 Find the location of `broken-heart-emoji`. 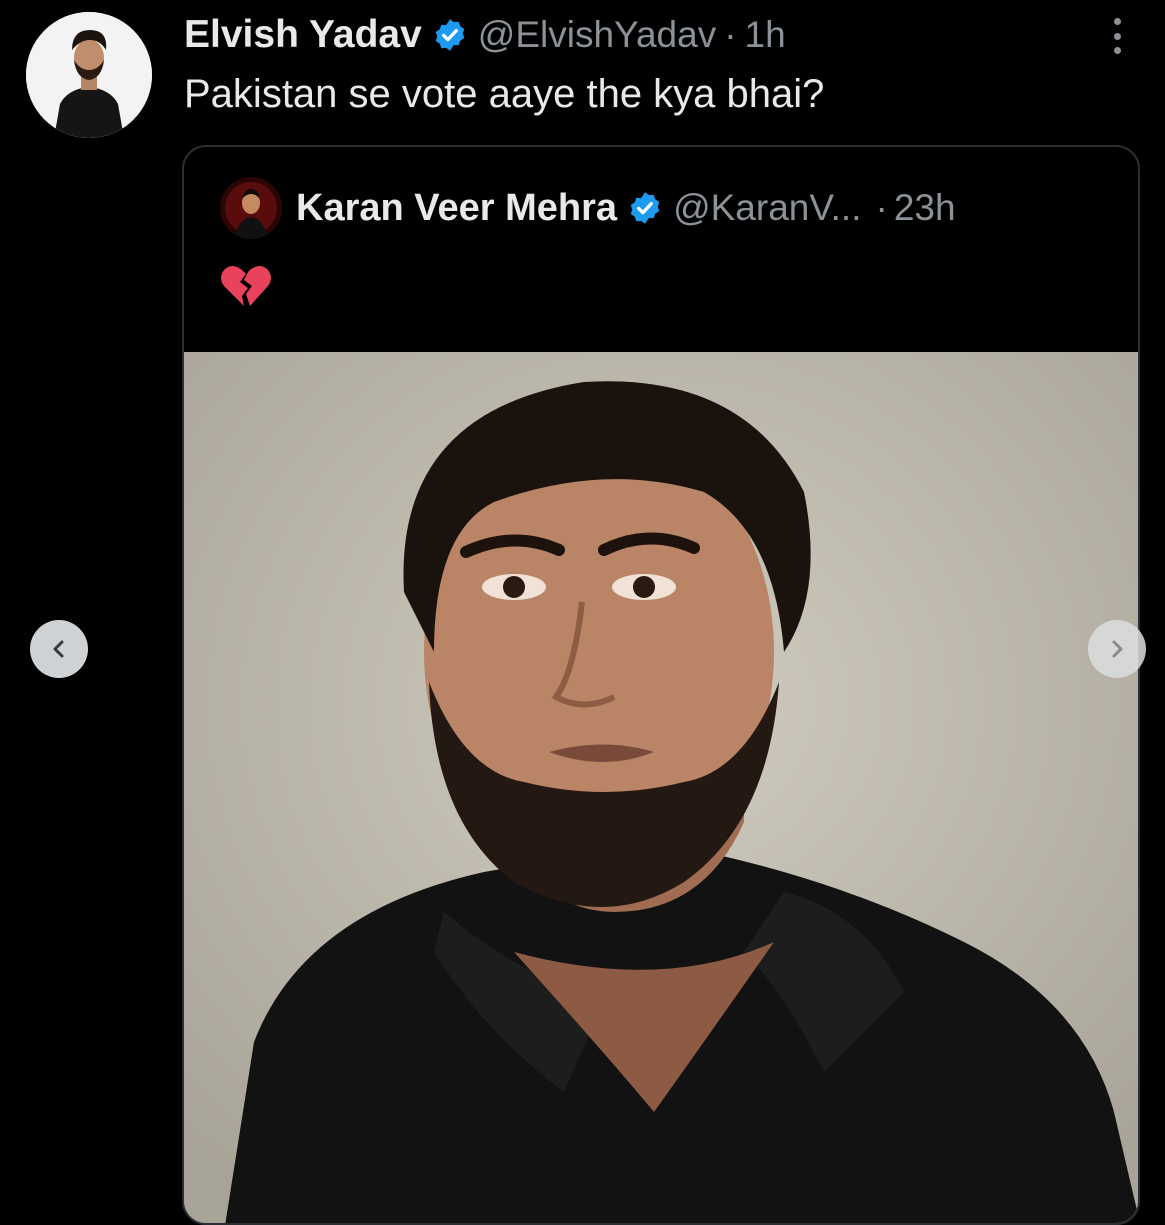

broken-heart-emoji is located at coordinates (246, 286).